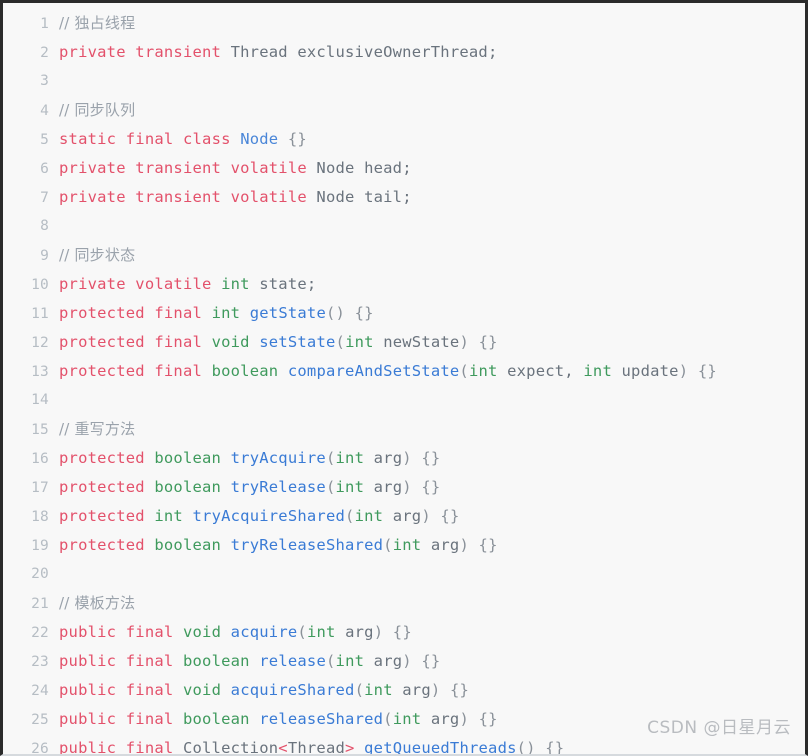 This screenshot has width=808, height=756. I want to click on token-kw: transient, so click(178, 52).